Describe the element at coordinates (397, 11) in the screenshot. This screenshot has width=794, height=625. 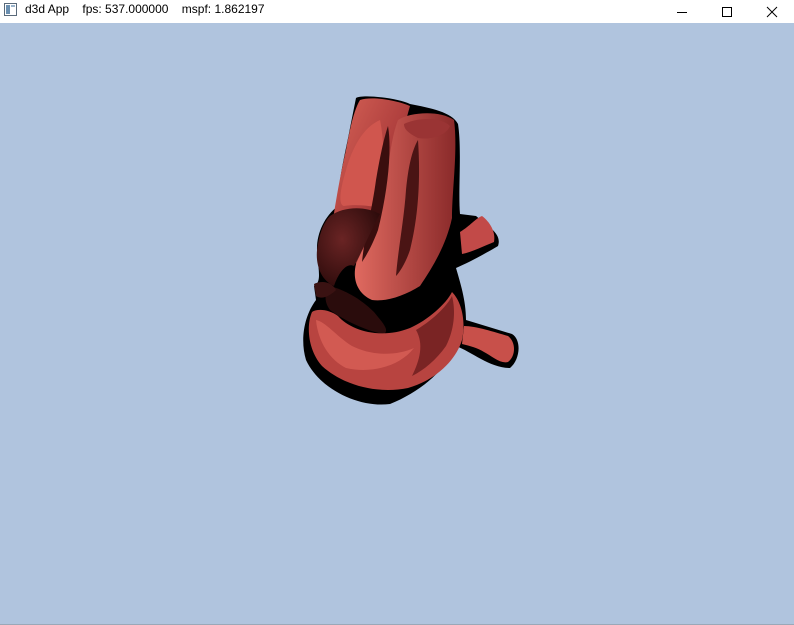
I see `title-bar: d3d App fps: 537.000000 mspf: 1.862197` at that location.